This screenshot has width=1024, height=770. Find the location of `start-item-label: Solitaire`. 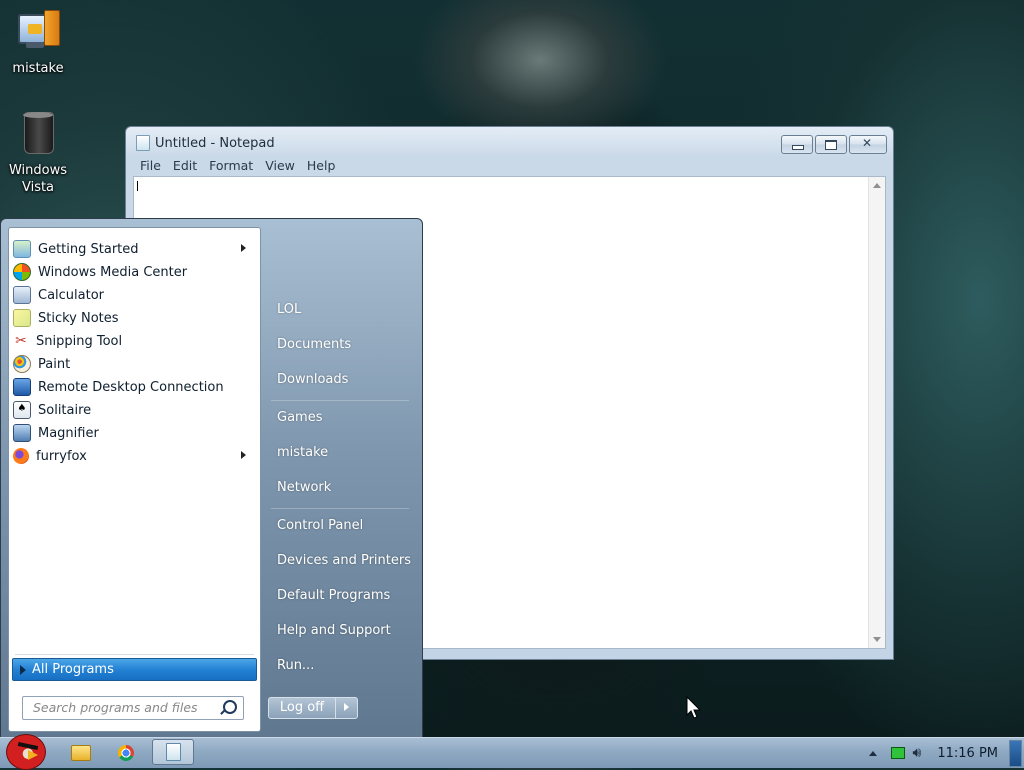

start-item-label: Solitaire is located at coordinates (65, 410).